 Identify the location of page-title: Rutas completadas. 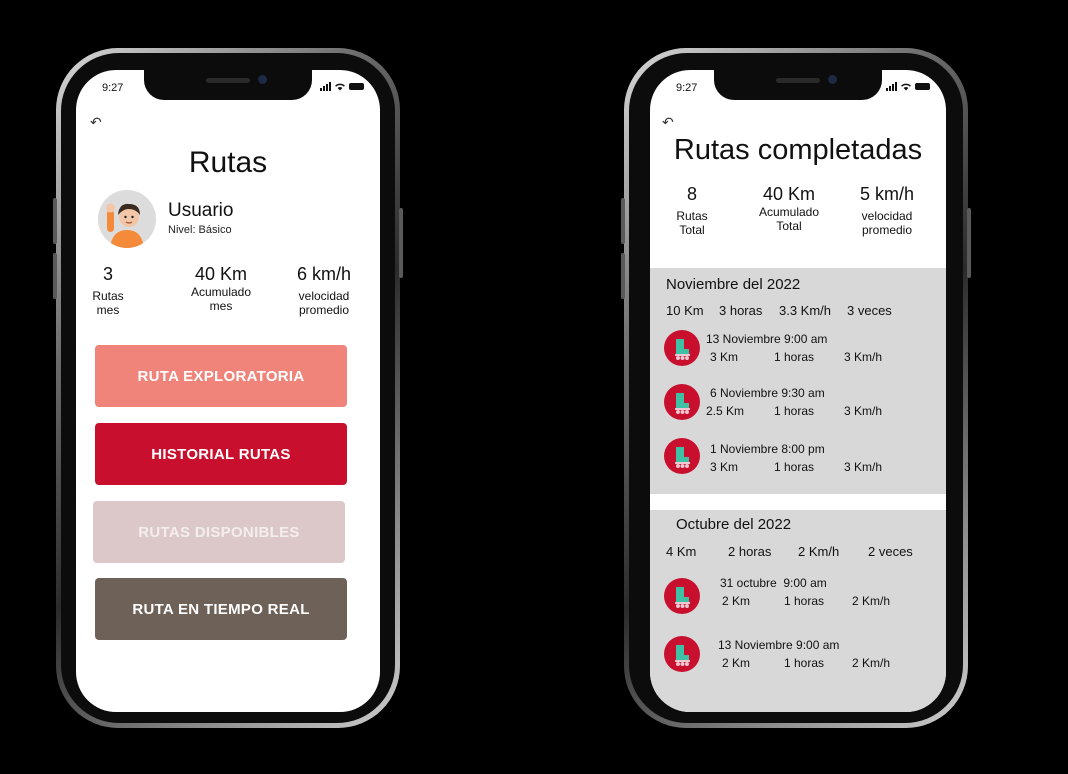
(798, 150).